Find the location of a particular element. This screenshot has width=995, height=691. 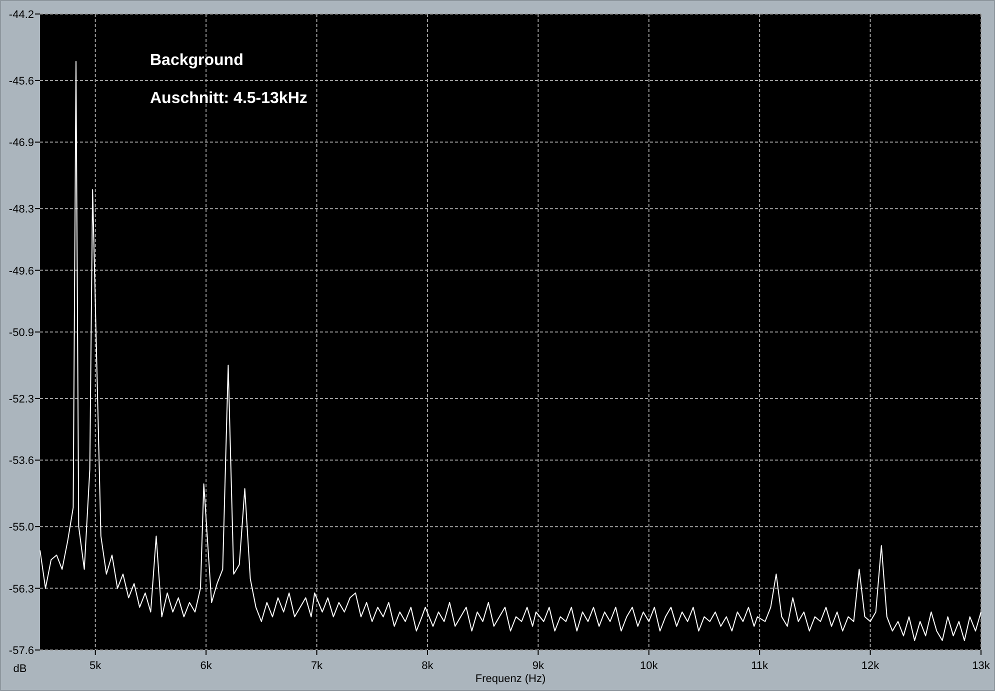

y-tick-label: -44.2 is located at coordinates (21, 15).